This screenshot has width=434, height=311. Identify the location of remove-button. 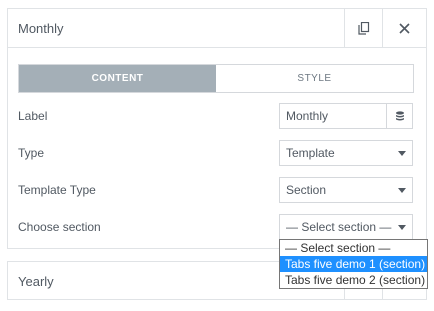
(404, 28).